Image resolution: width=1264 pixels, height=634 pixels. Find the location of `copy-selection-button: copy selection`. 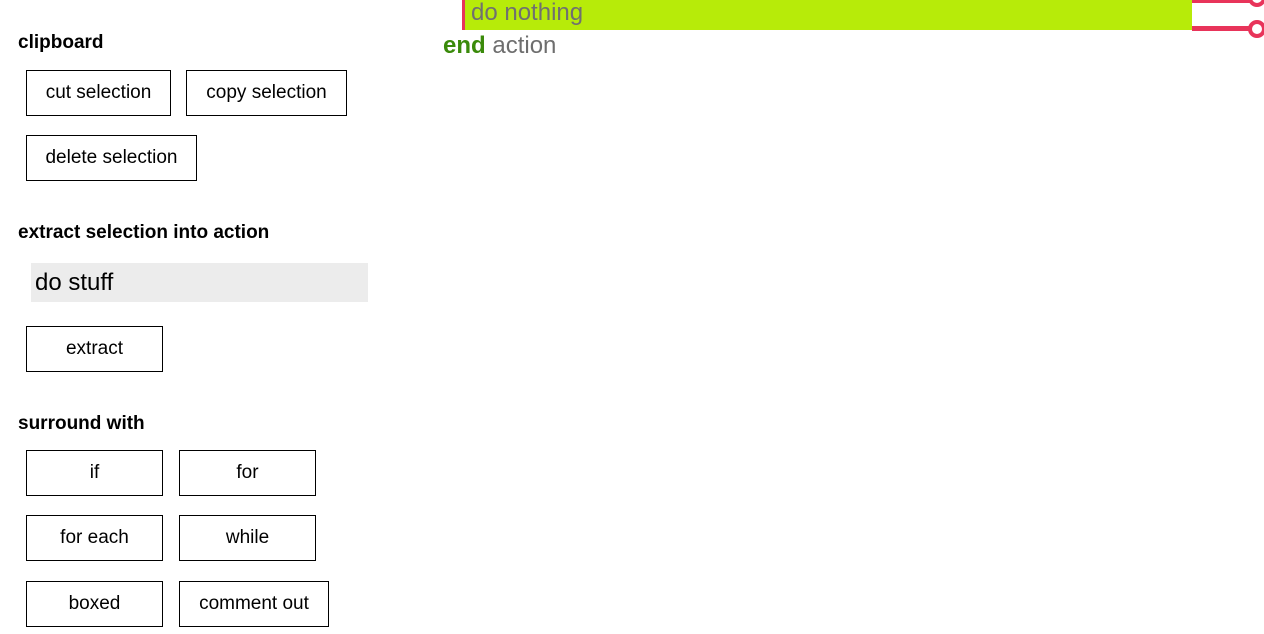

copy-selection-button: copy selection is located at coordinates (266, 93).